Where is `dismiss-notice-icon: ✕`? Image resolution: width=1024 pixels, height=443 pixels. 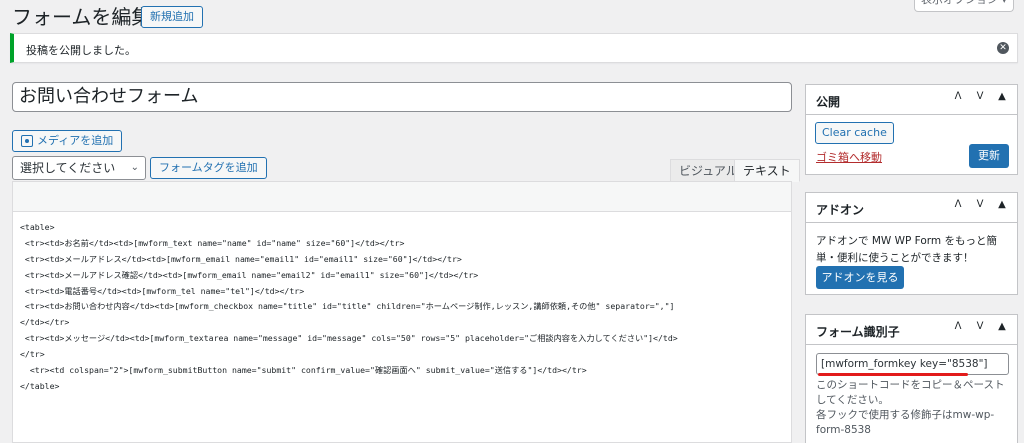
dismiss-notice-icon: ✕ is located at coordinates (1003, 48).